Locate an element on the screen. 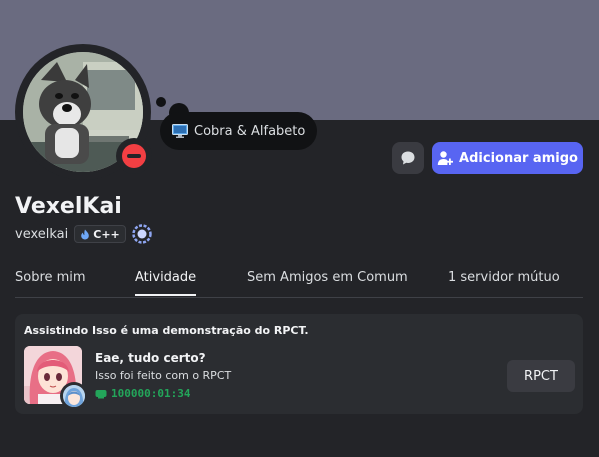 This screenshot has height=457, width=599. status-bubble-dot-small is located at coordinates (161, 102).